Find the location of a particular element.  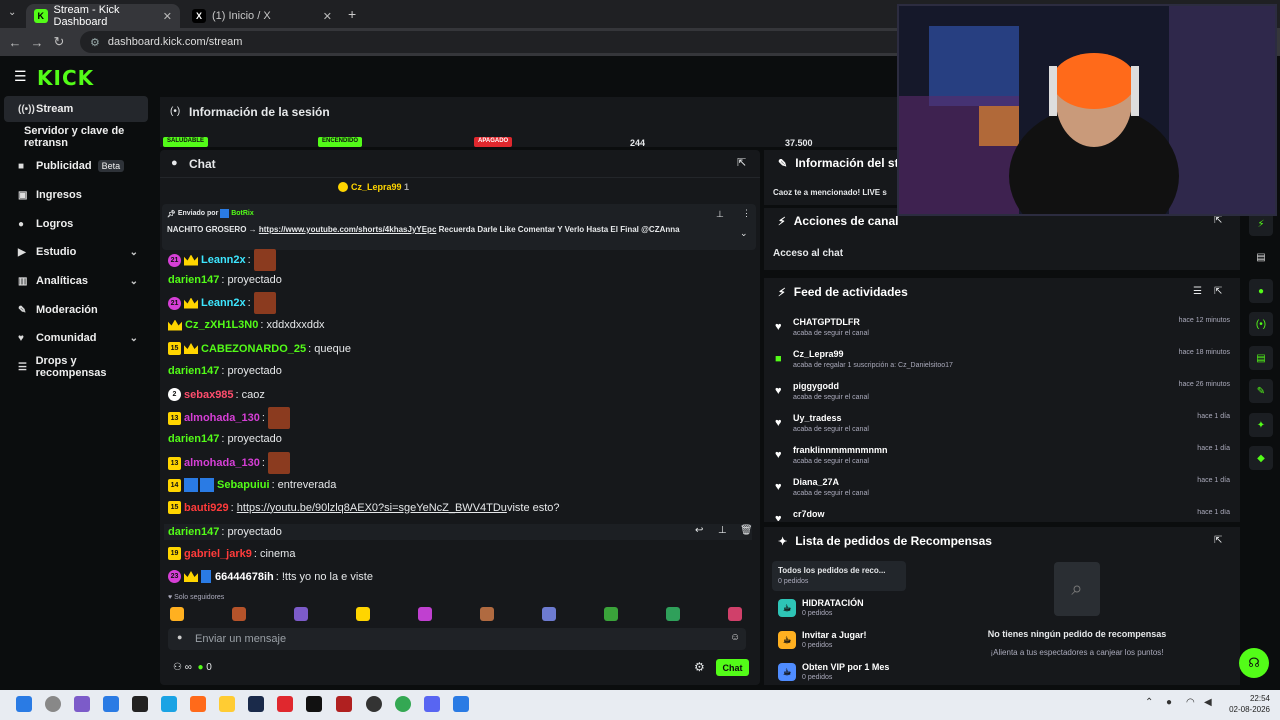

chat-message: 14 Sebapuiui: entreverada is located at coordinates (252, 485).